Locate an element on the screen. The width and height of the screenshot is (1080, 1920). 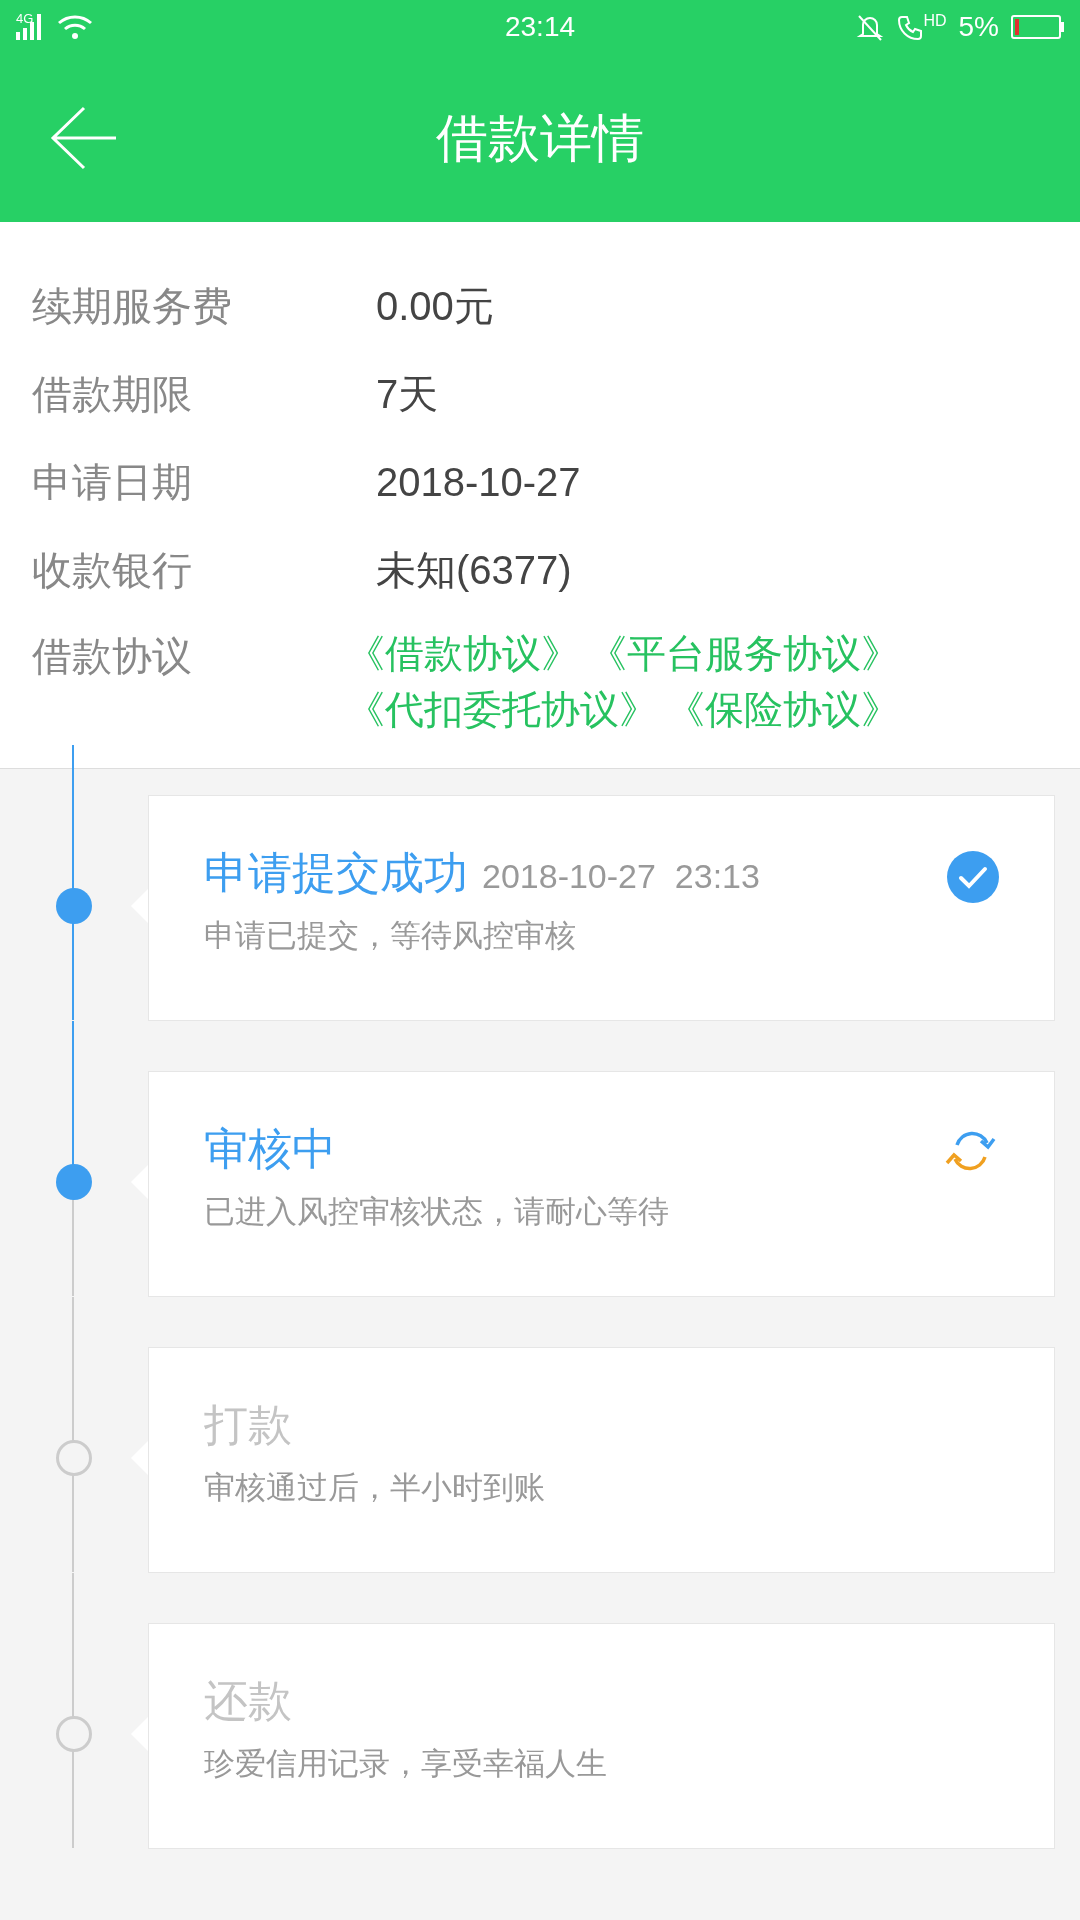
detail-label: 收款银行 is located at coordinates (112, 570).